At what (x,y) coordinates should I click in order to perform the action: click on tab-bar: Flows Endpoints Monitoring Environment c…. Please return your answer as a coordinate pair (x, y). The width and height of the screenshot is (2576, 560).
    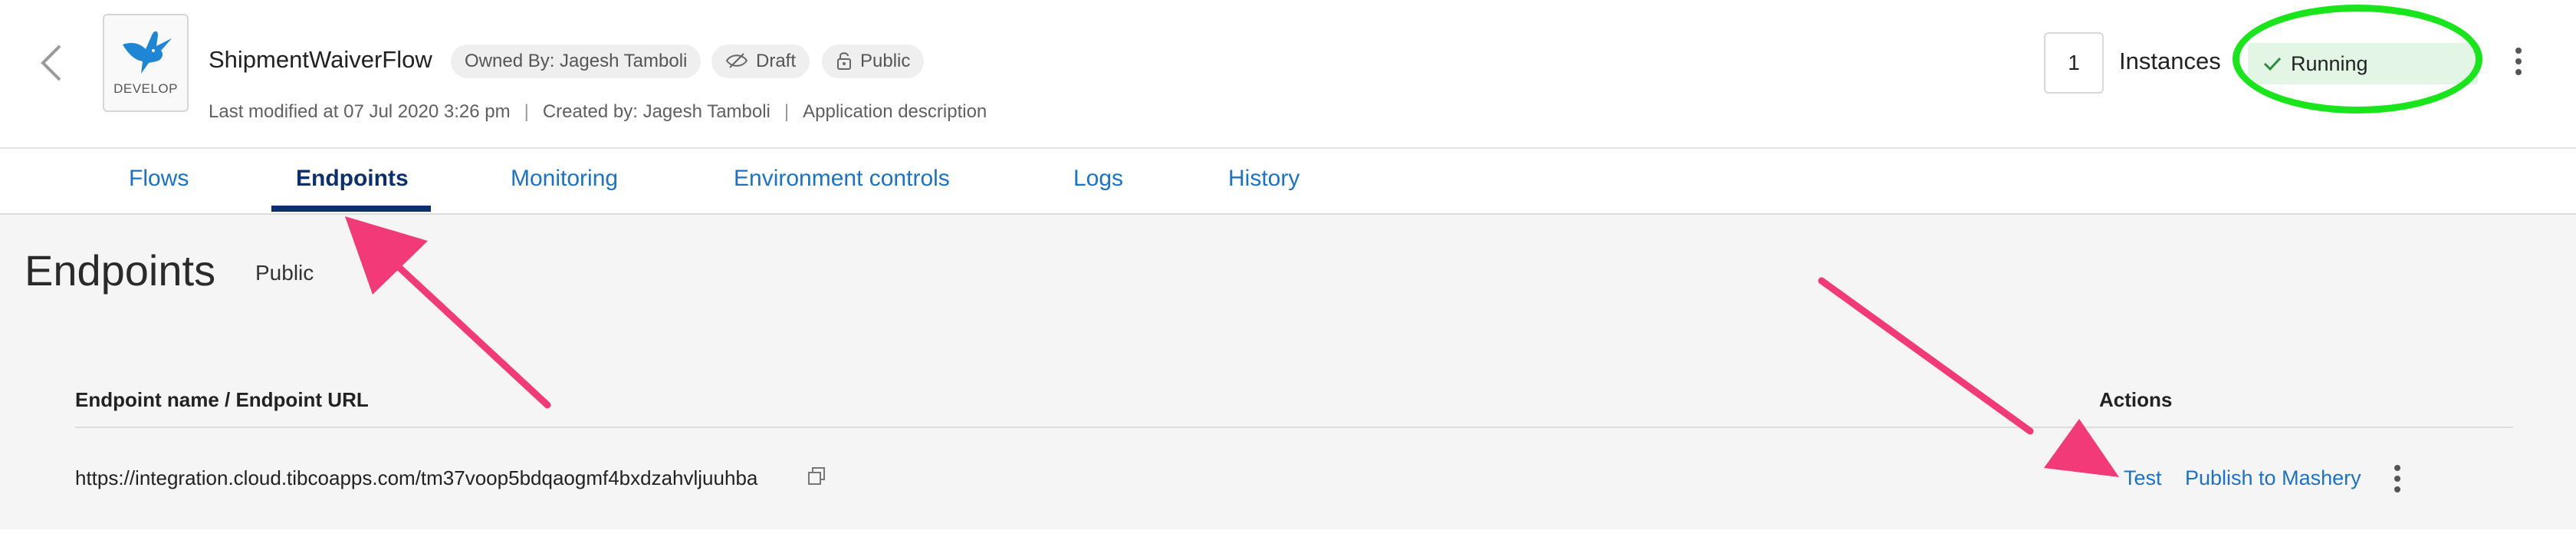
    Looking at the image, I should click on (1288, 182).